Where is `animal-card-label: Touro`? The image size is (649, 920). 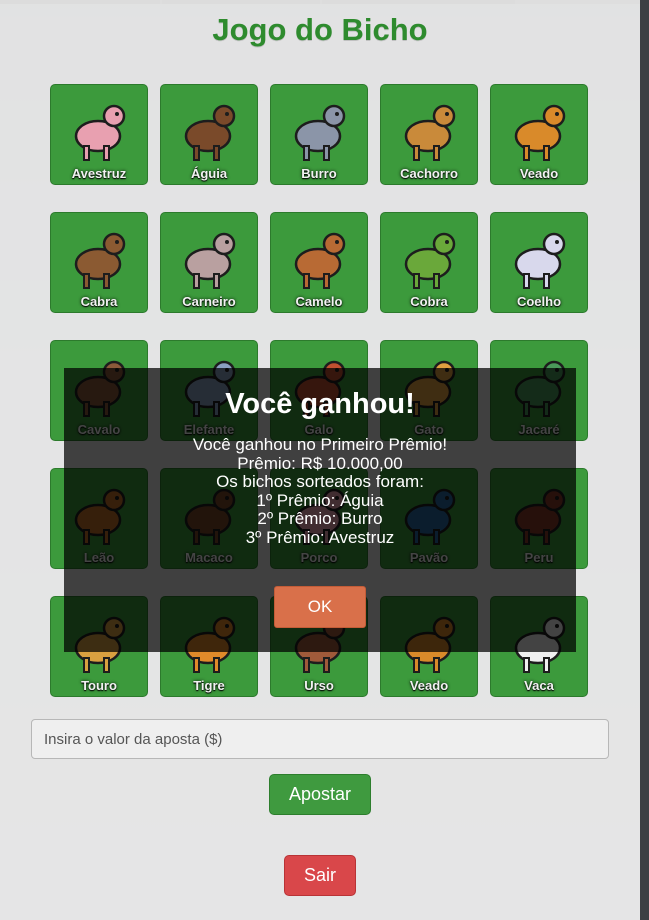 animal-card-label: Touro is located at coordinates (99, 685).